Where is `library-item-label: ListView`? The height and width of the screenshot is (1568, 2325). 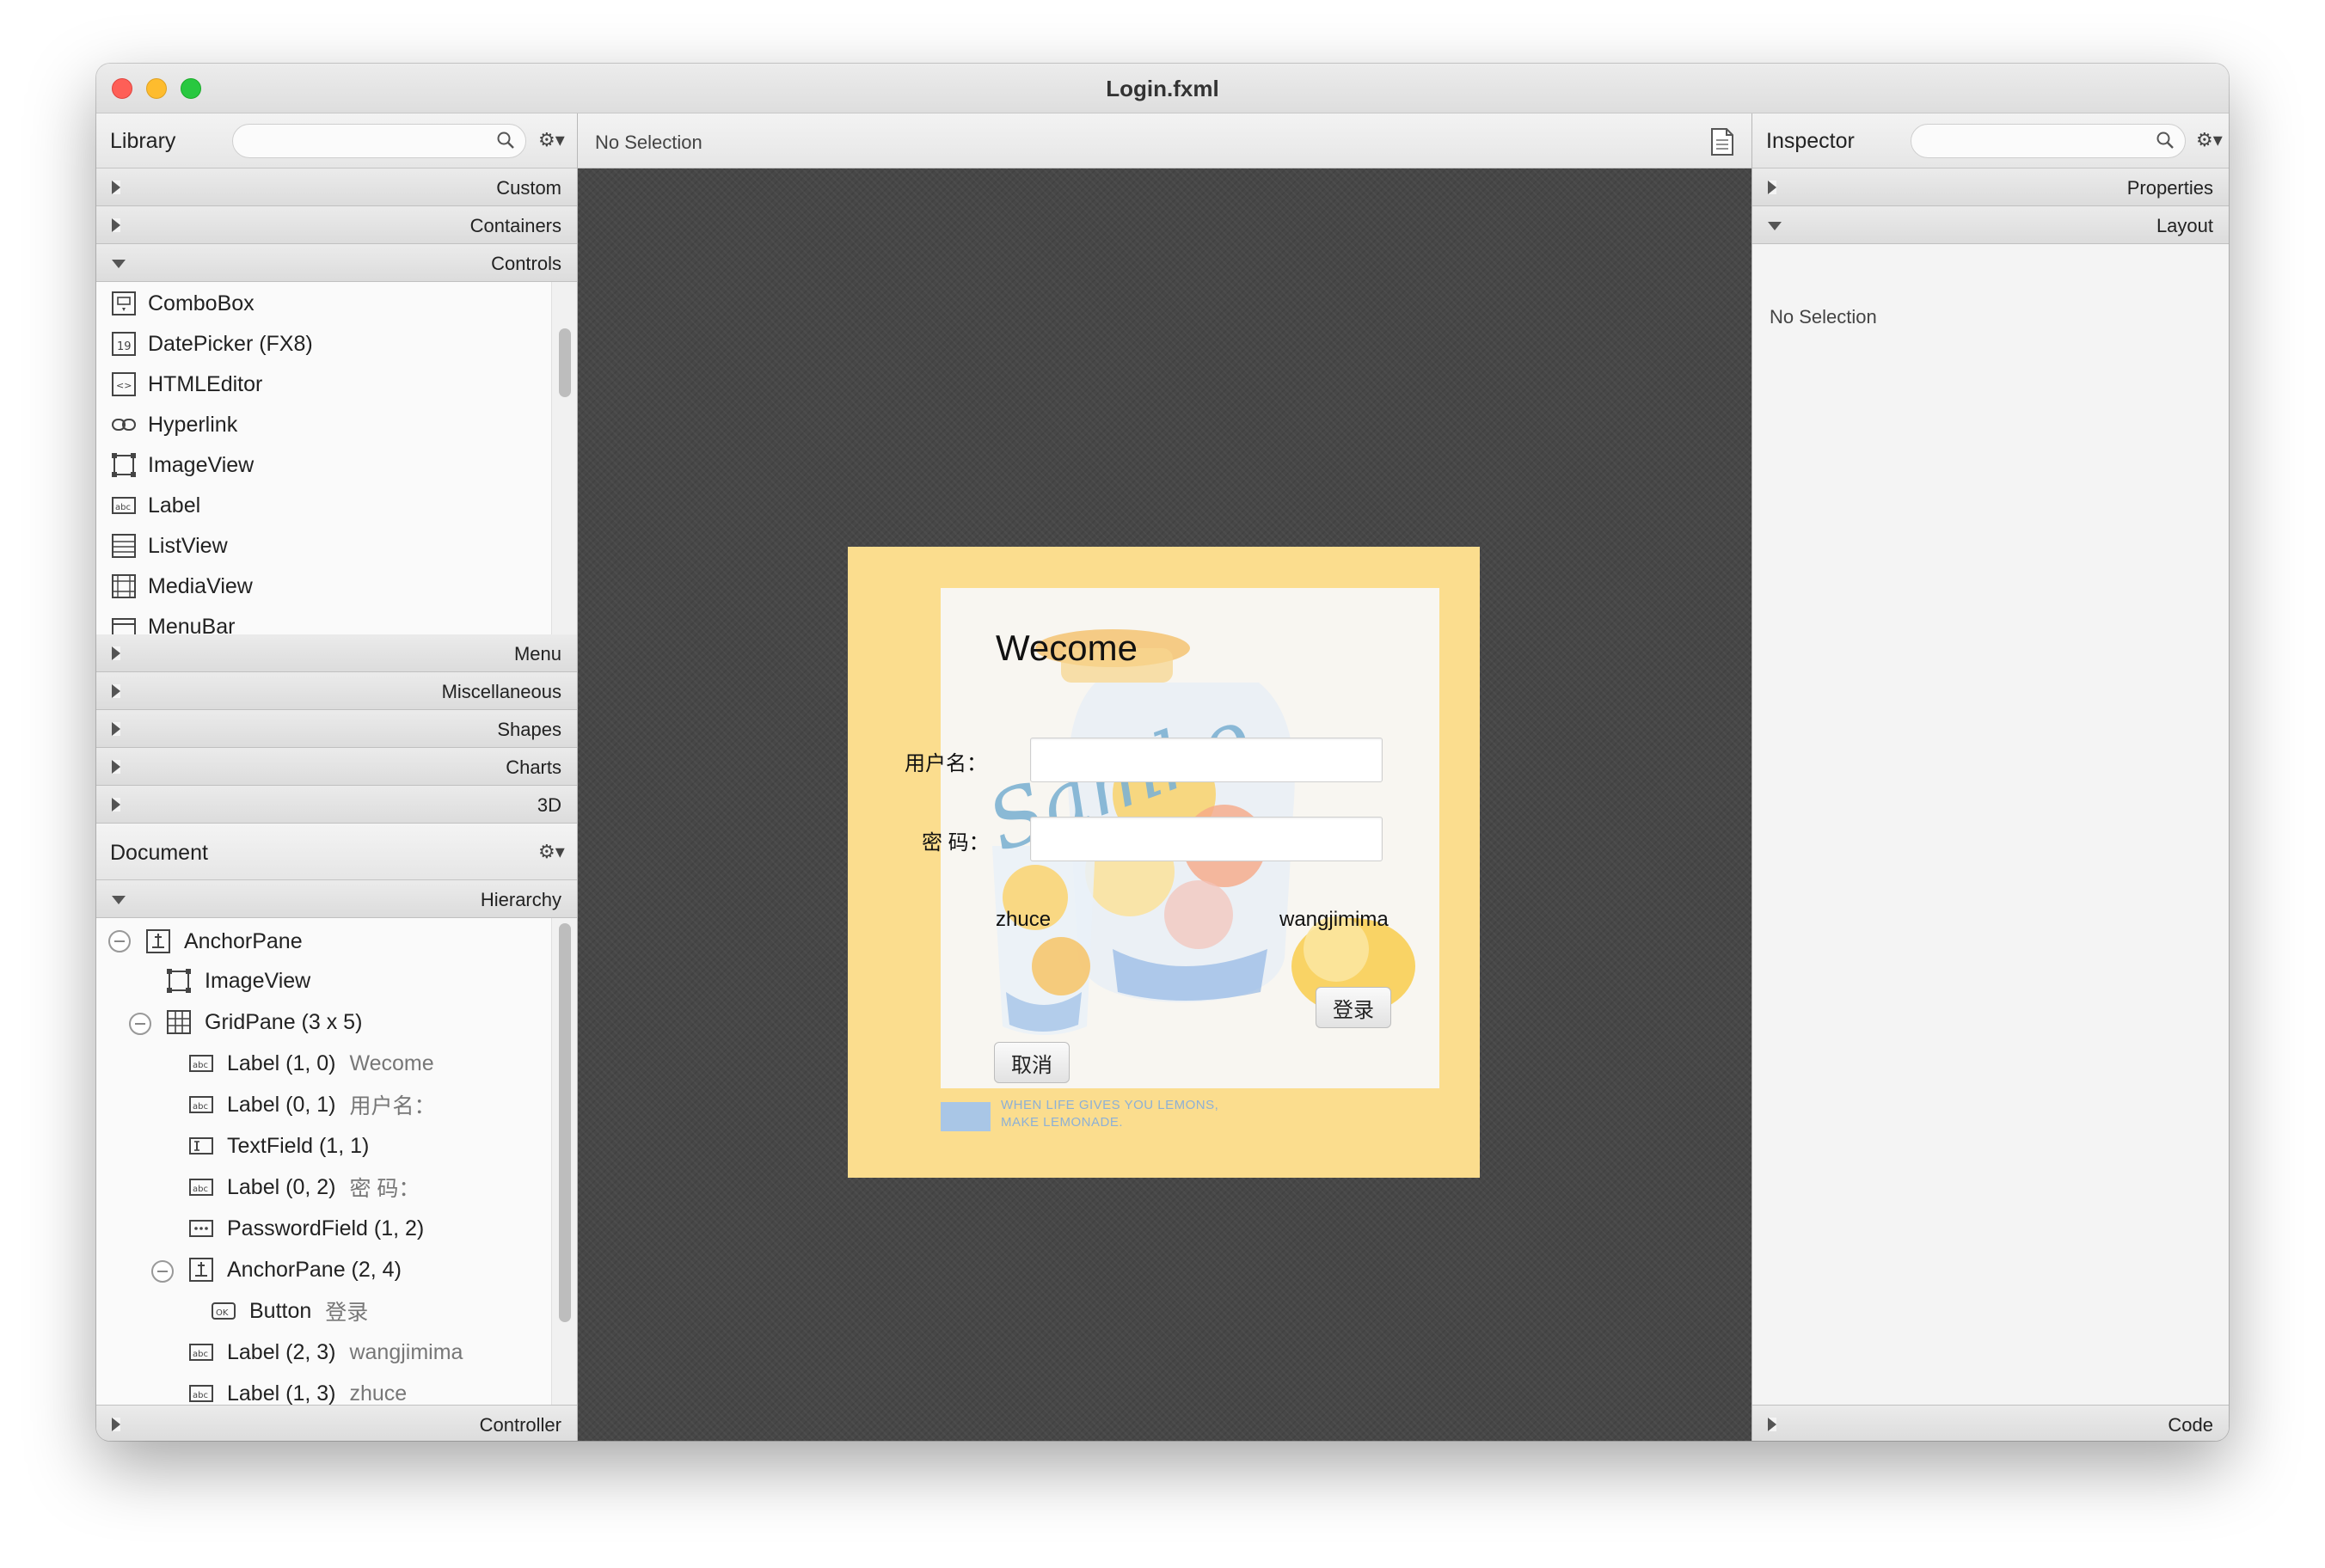 library-item-label: ListView is located at coordinates (188, 545).